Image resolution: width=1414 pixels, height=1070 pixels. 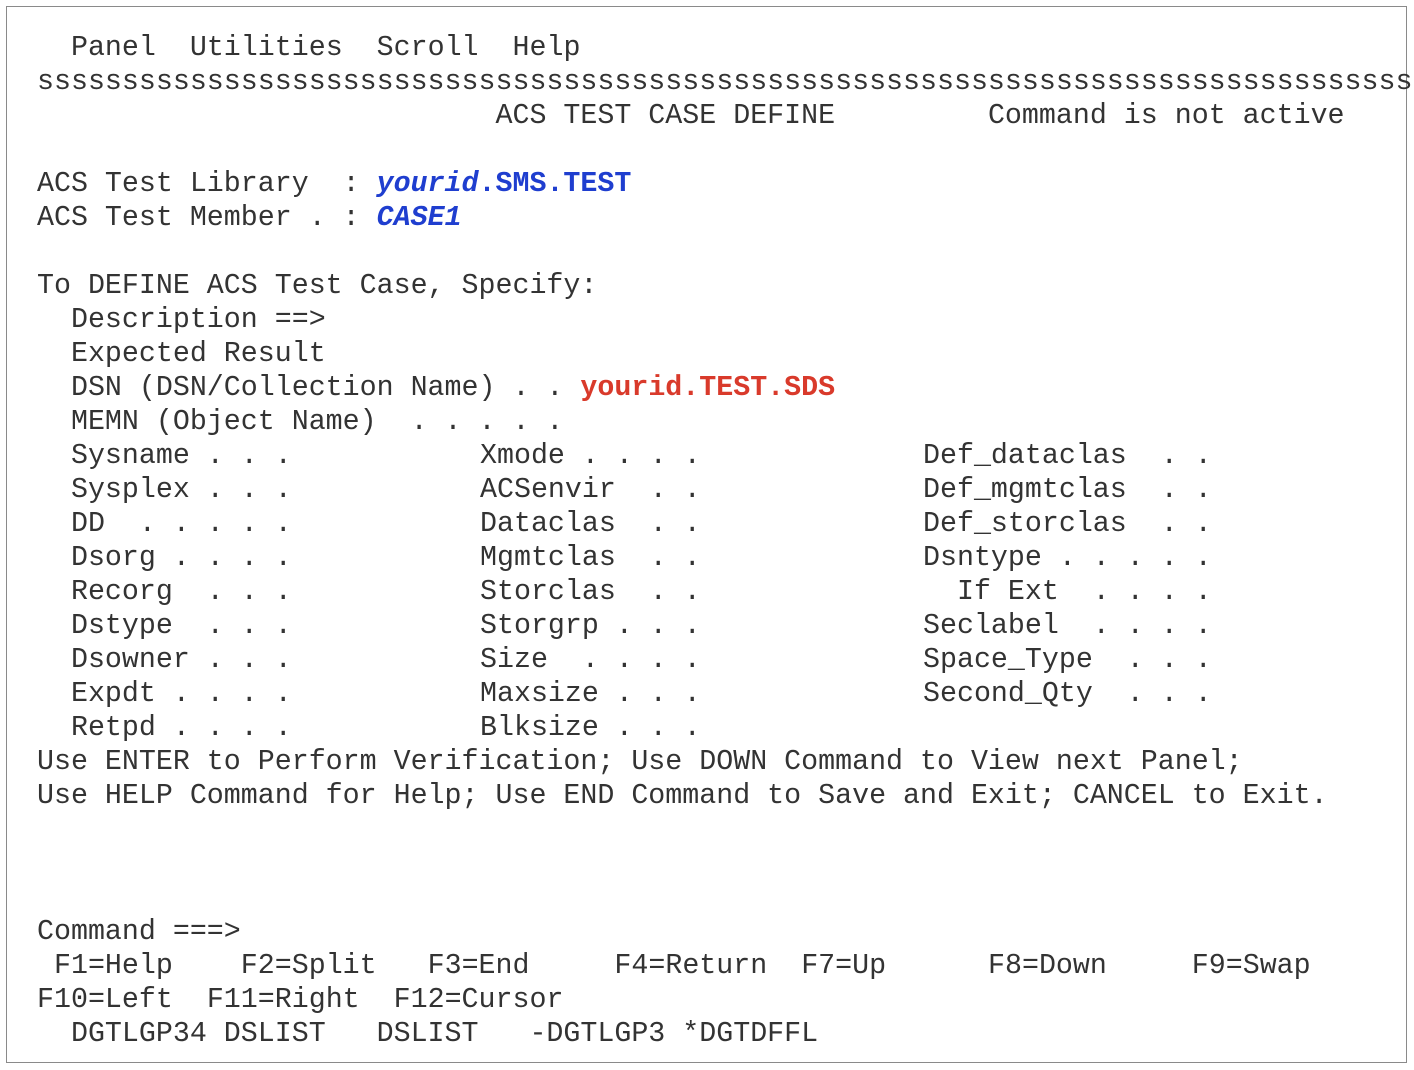 I want to click on fkey-f9-swap: F9=Swap, so click(x=1251, y=966).